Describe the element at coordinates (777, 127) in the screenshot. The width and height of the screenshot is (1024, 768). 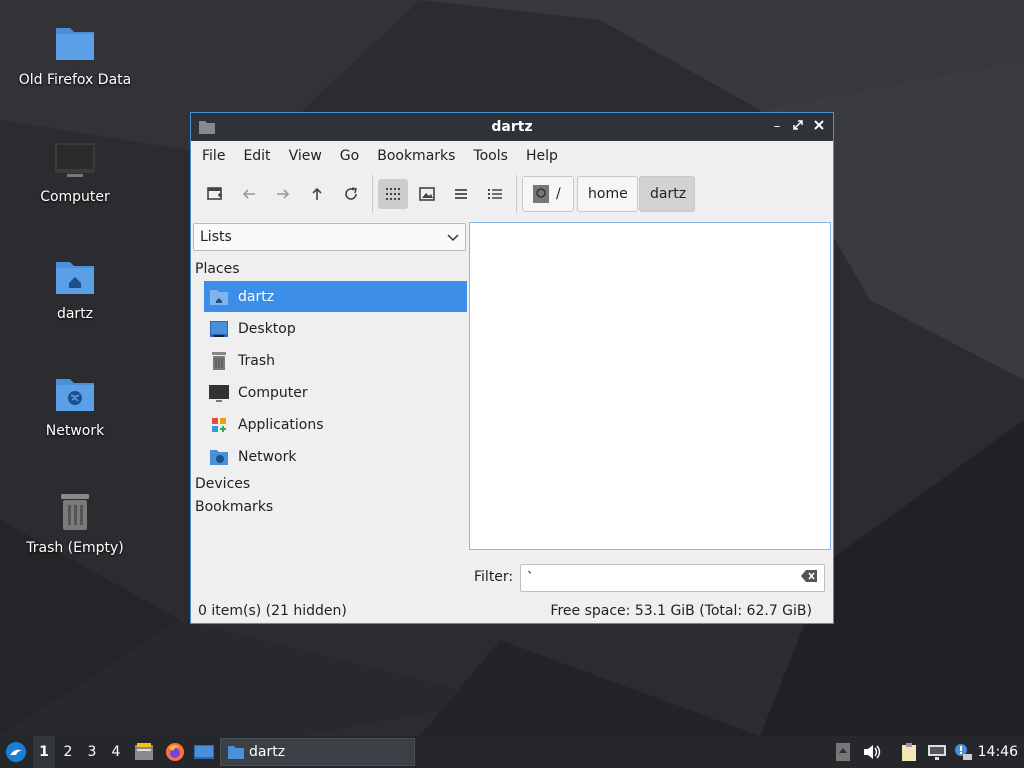
I see `minimize-button: –` at that location.